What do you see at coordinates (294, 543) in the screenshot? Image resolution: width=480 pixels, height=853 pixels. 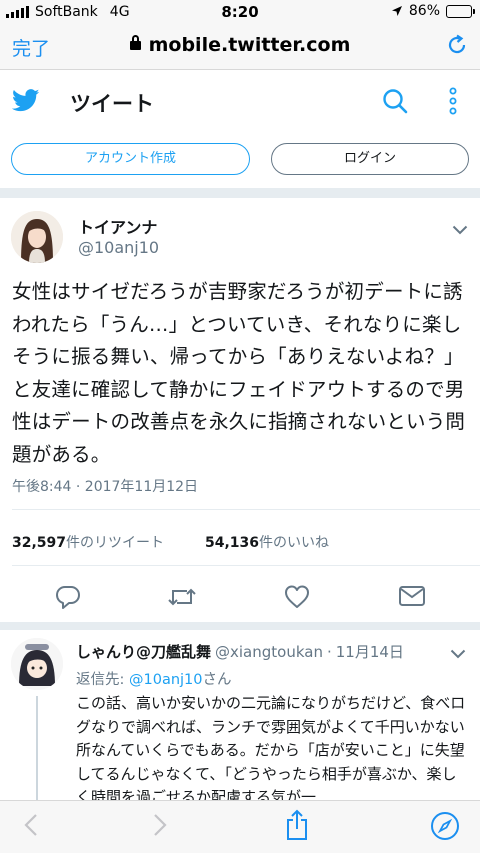 I see `like-label: 件のいいね` at bounding box center [294, 543].